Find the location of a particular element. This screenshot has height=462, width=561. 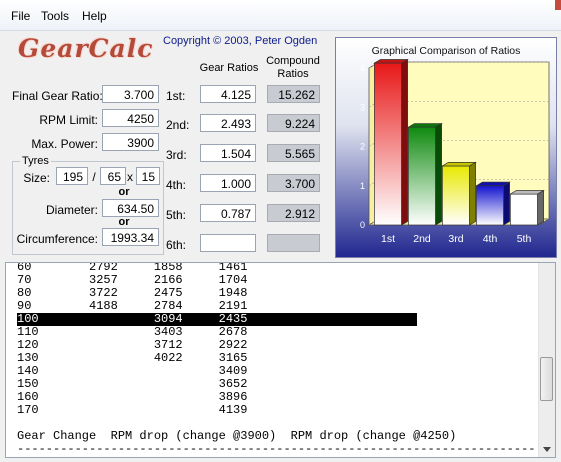

chart-bar-1st is located at coordinates (391, 142).